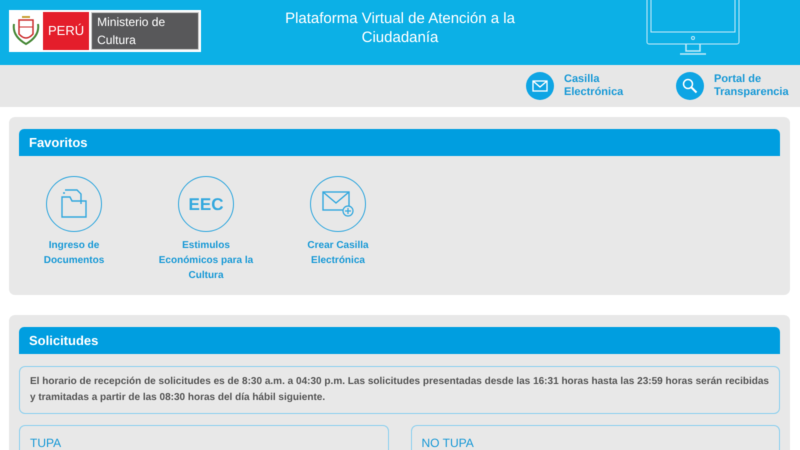  I want to click on group-title: NO TUPA, so click(595, 442).